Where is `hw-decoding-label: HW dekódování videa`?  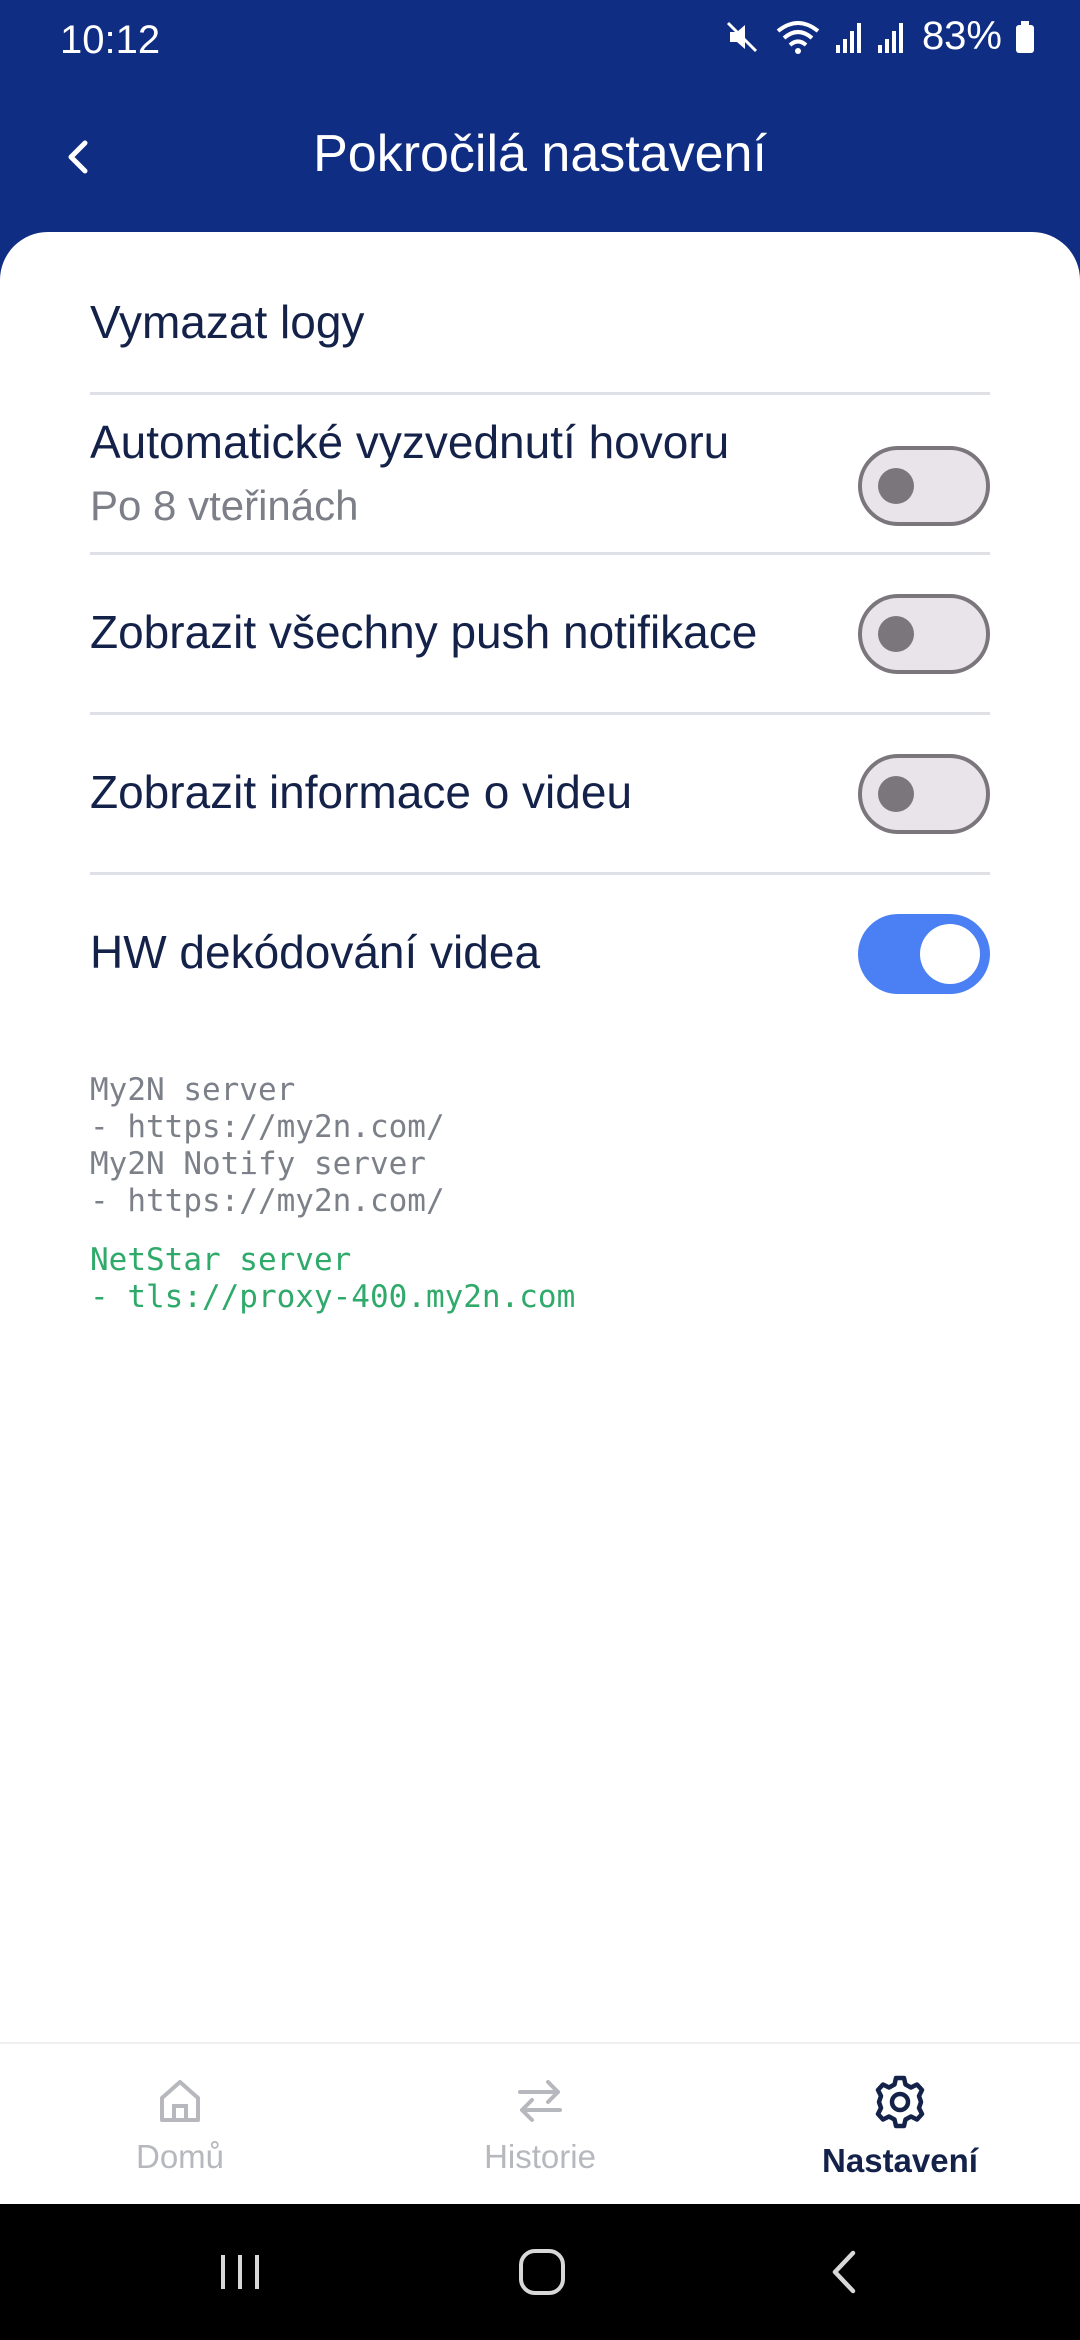 hw-decoding-label: HW dekódování videa is located at coordinates (315, 952).